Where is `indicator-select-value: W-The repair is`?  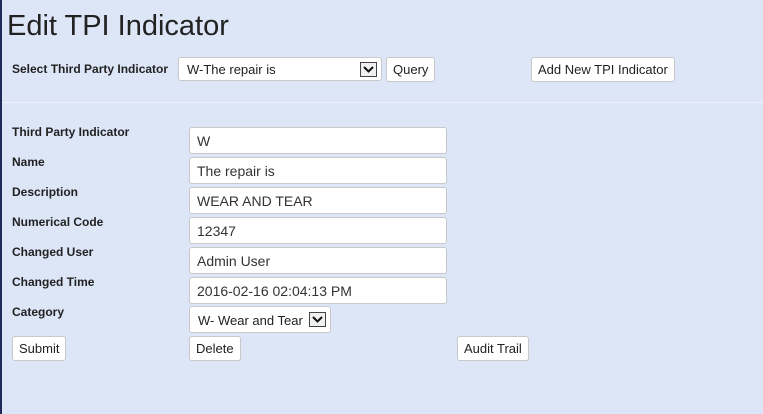
indicator-select-value: W-The repair is is located at coordinates (231, 69).